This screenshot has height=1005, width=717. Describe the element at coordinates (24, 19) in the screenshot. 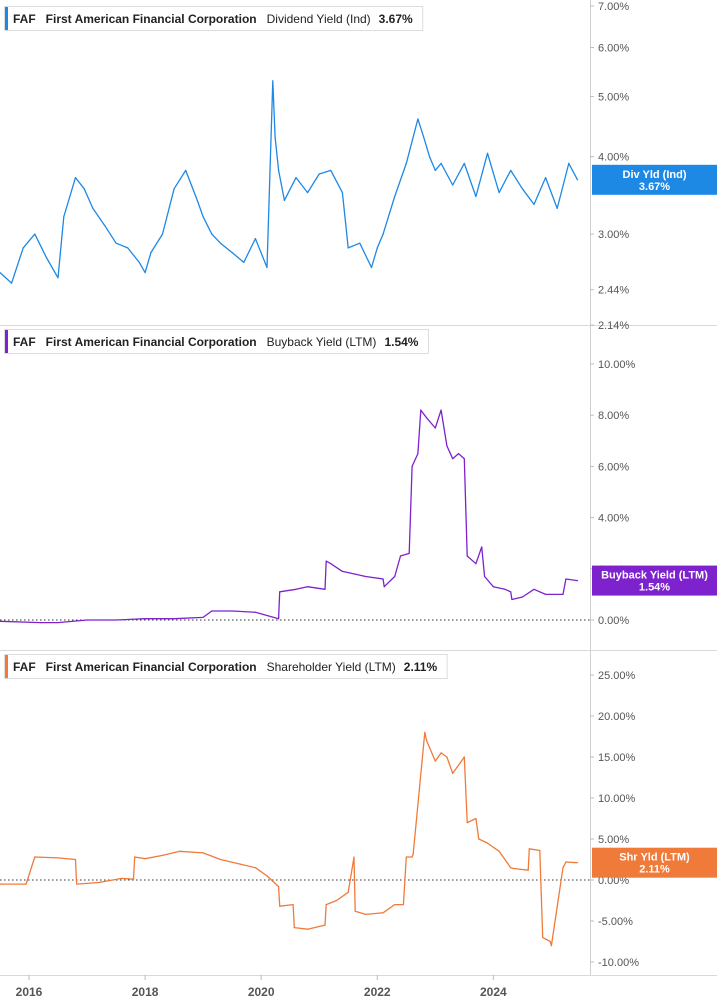

I see `legend-ticker: FAF` at that location.